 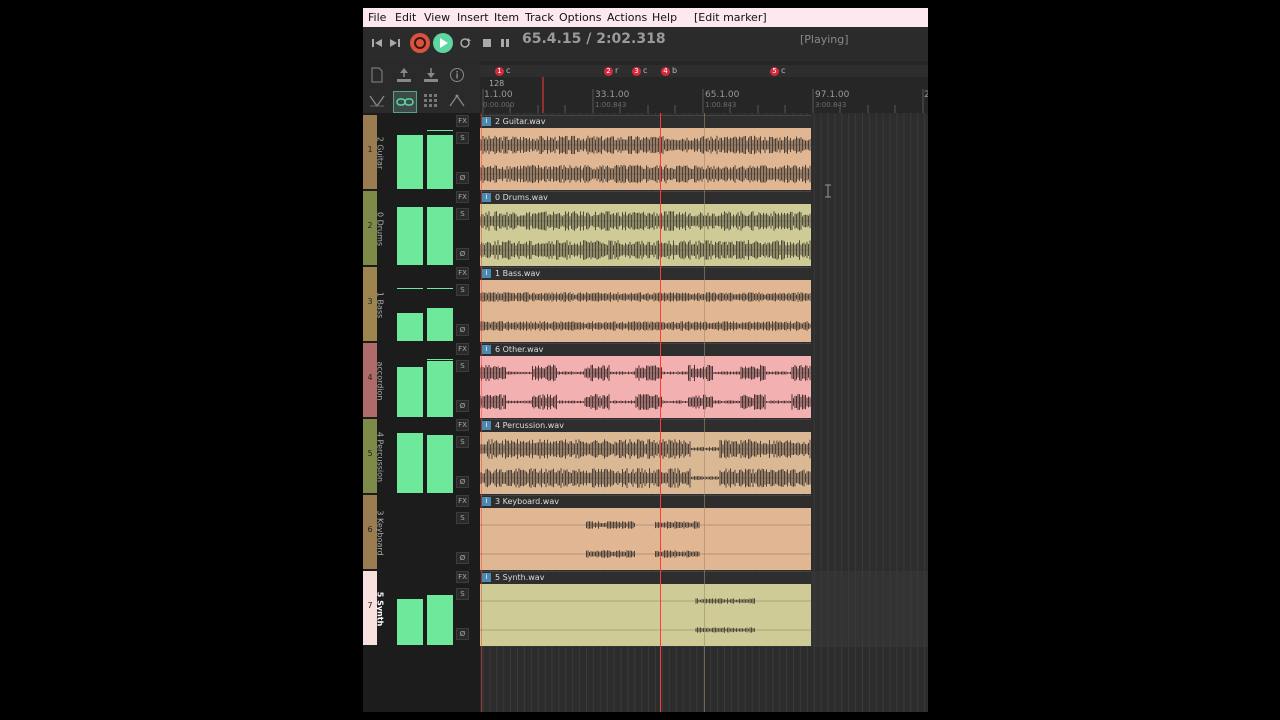 I want to click on menu-help: Help, so click(x=664, y=17).